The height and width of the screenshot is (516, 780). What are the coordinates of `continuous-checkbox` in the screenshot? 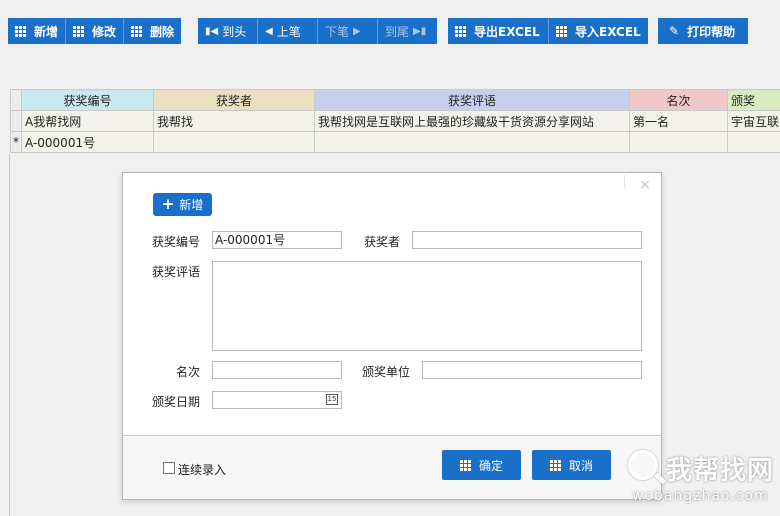 It's located at (169, 468).